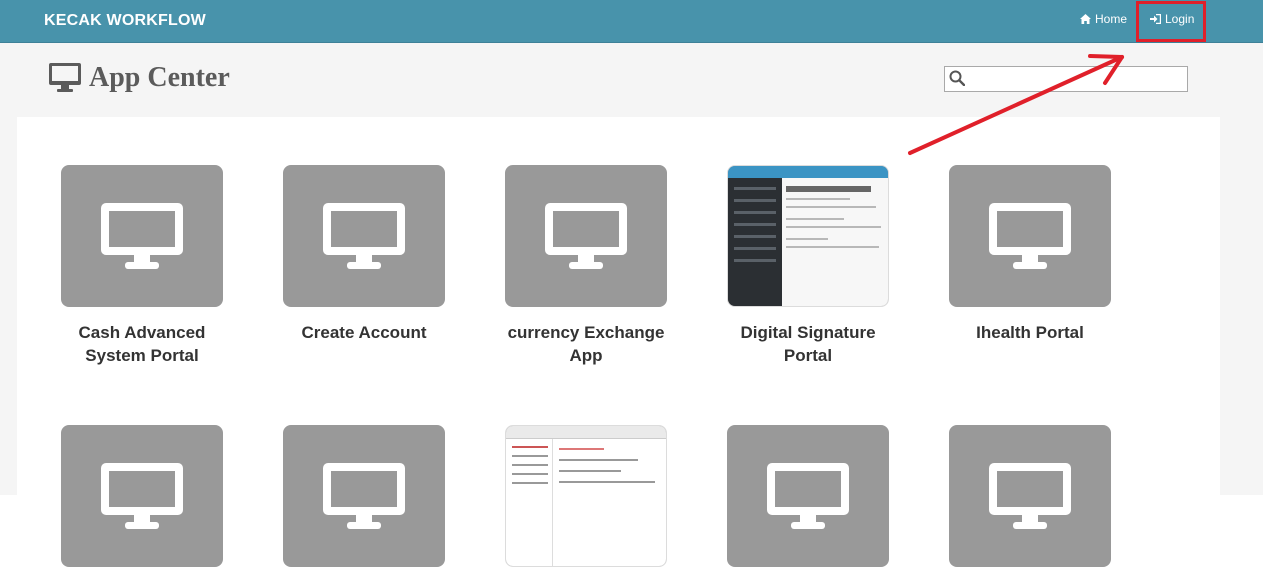 This screenshot has height=567, width=1263. I want to click on app-tile: Cash Advanced System Portal, so click(142, 266).